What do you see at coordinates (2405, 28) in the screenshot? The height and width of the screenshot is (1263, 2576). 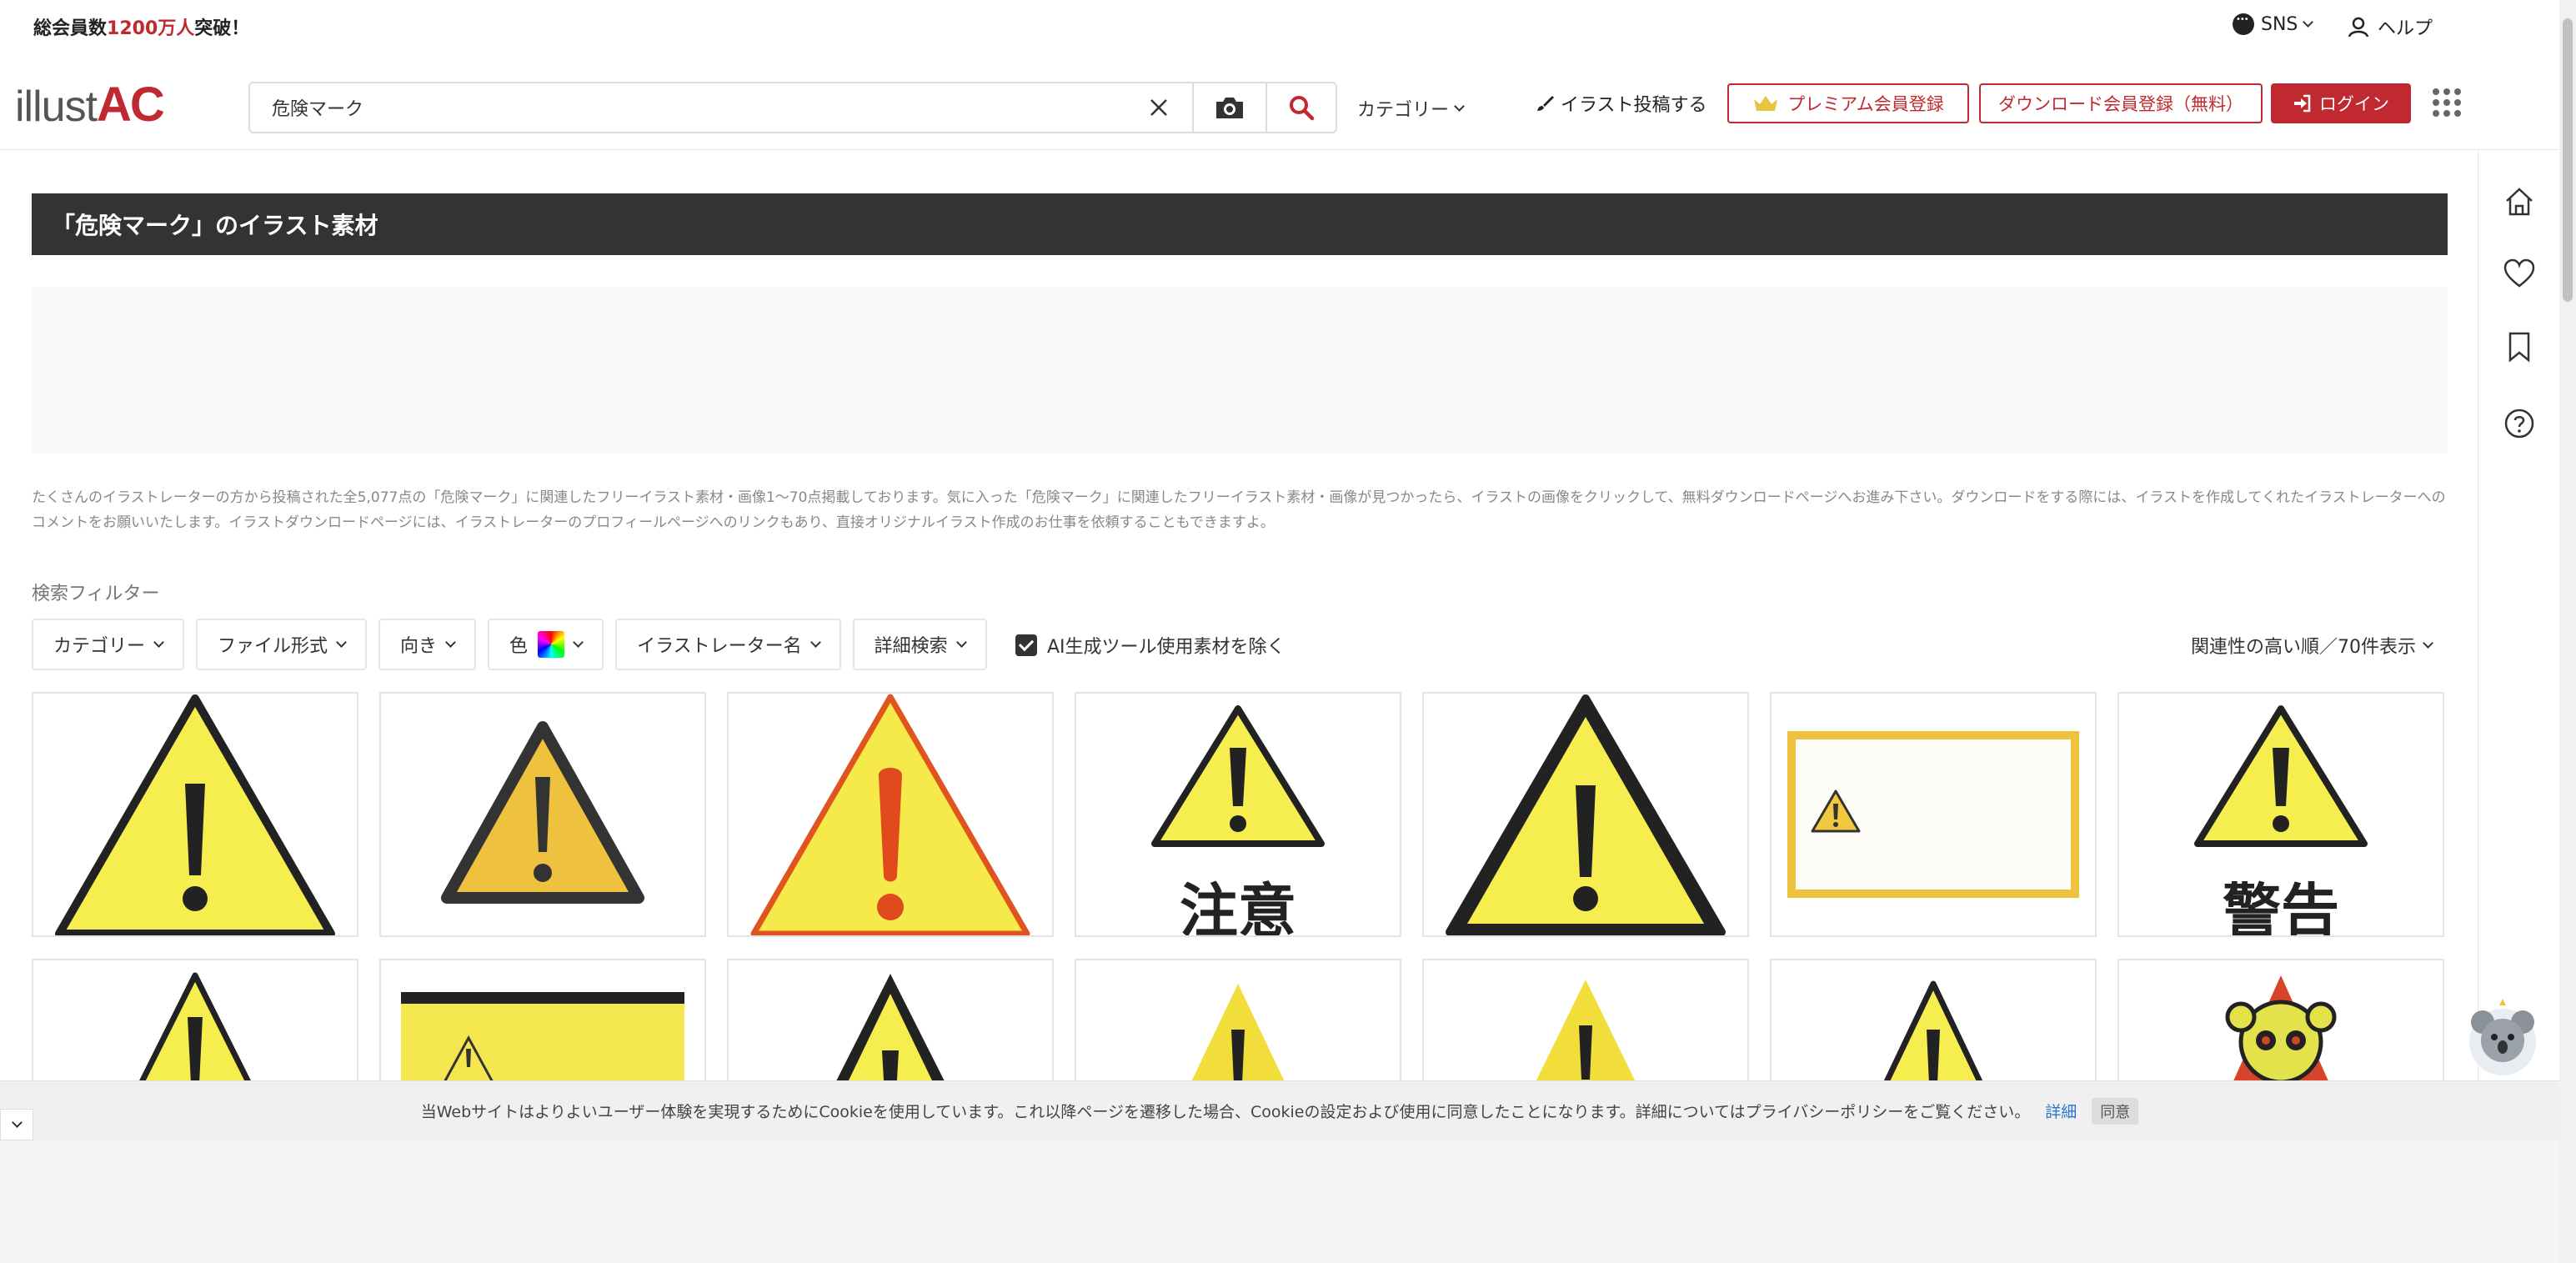 I see `help-label: ヘルプ` at bounding box center [2405, 28].